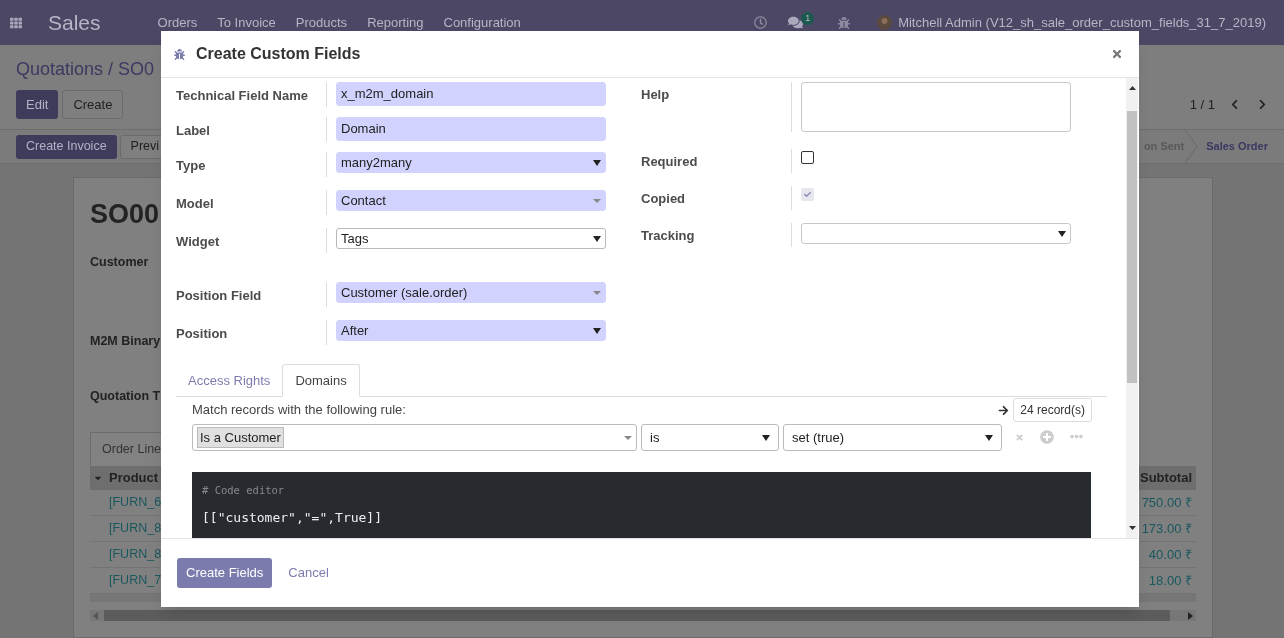 This screenshot has height=638, width=1284. Describe the element at coordinates (177, 22) in the screenshot. I see `menu-item: Orders` at that location.